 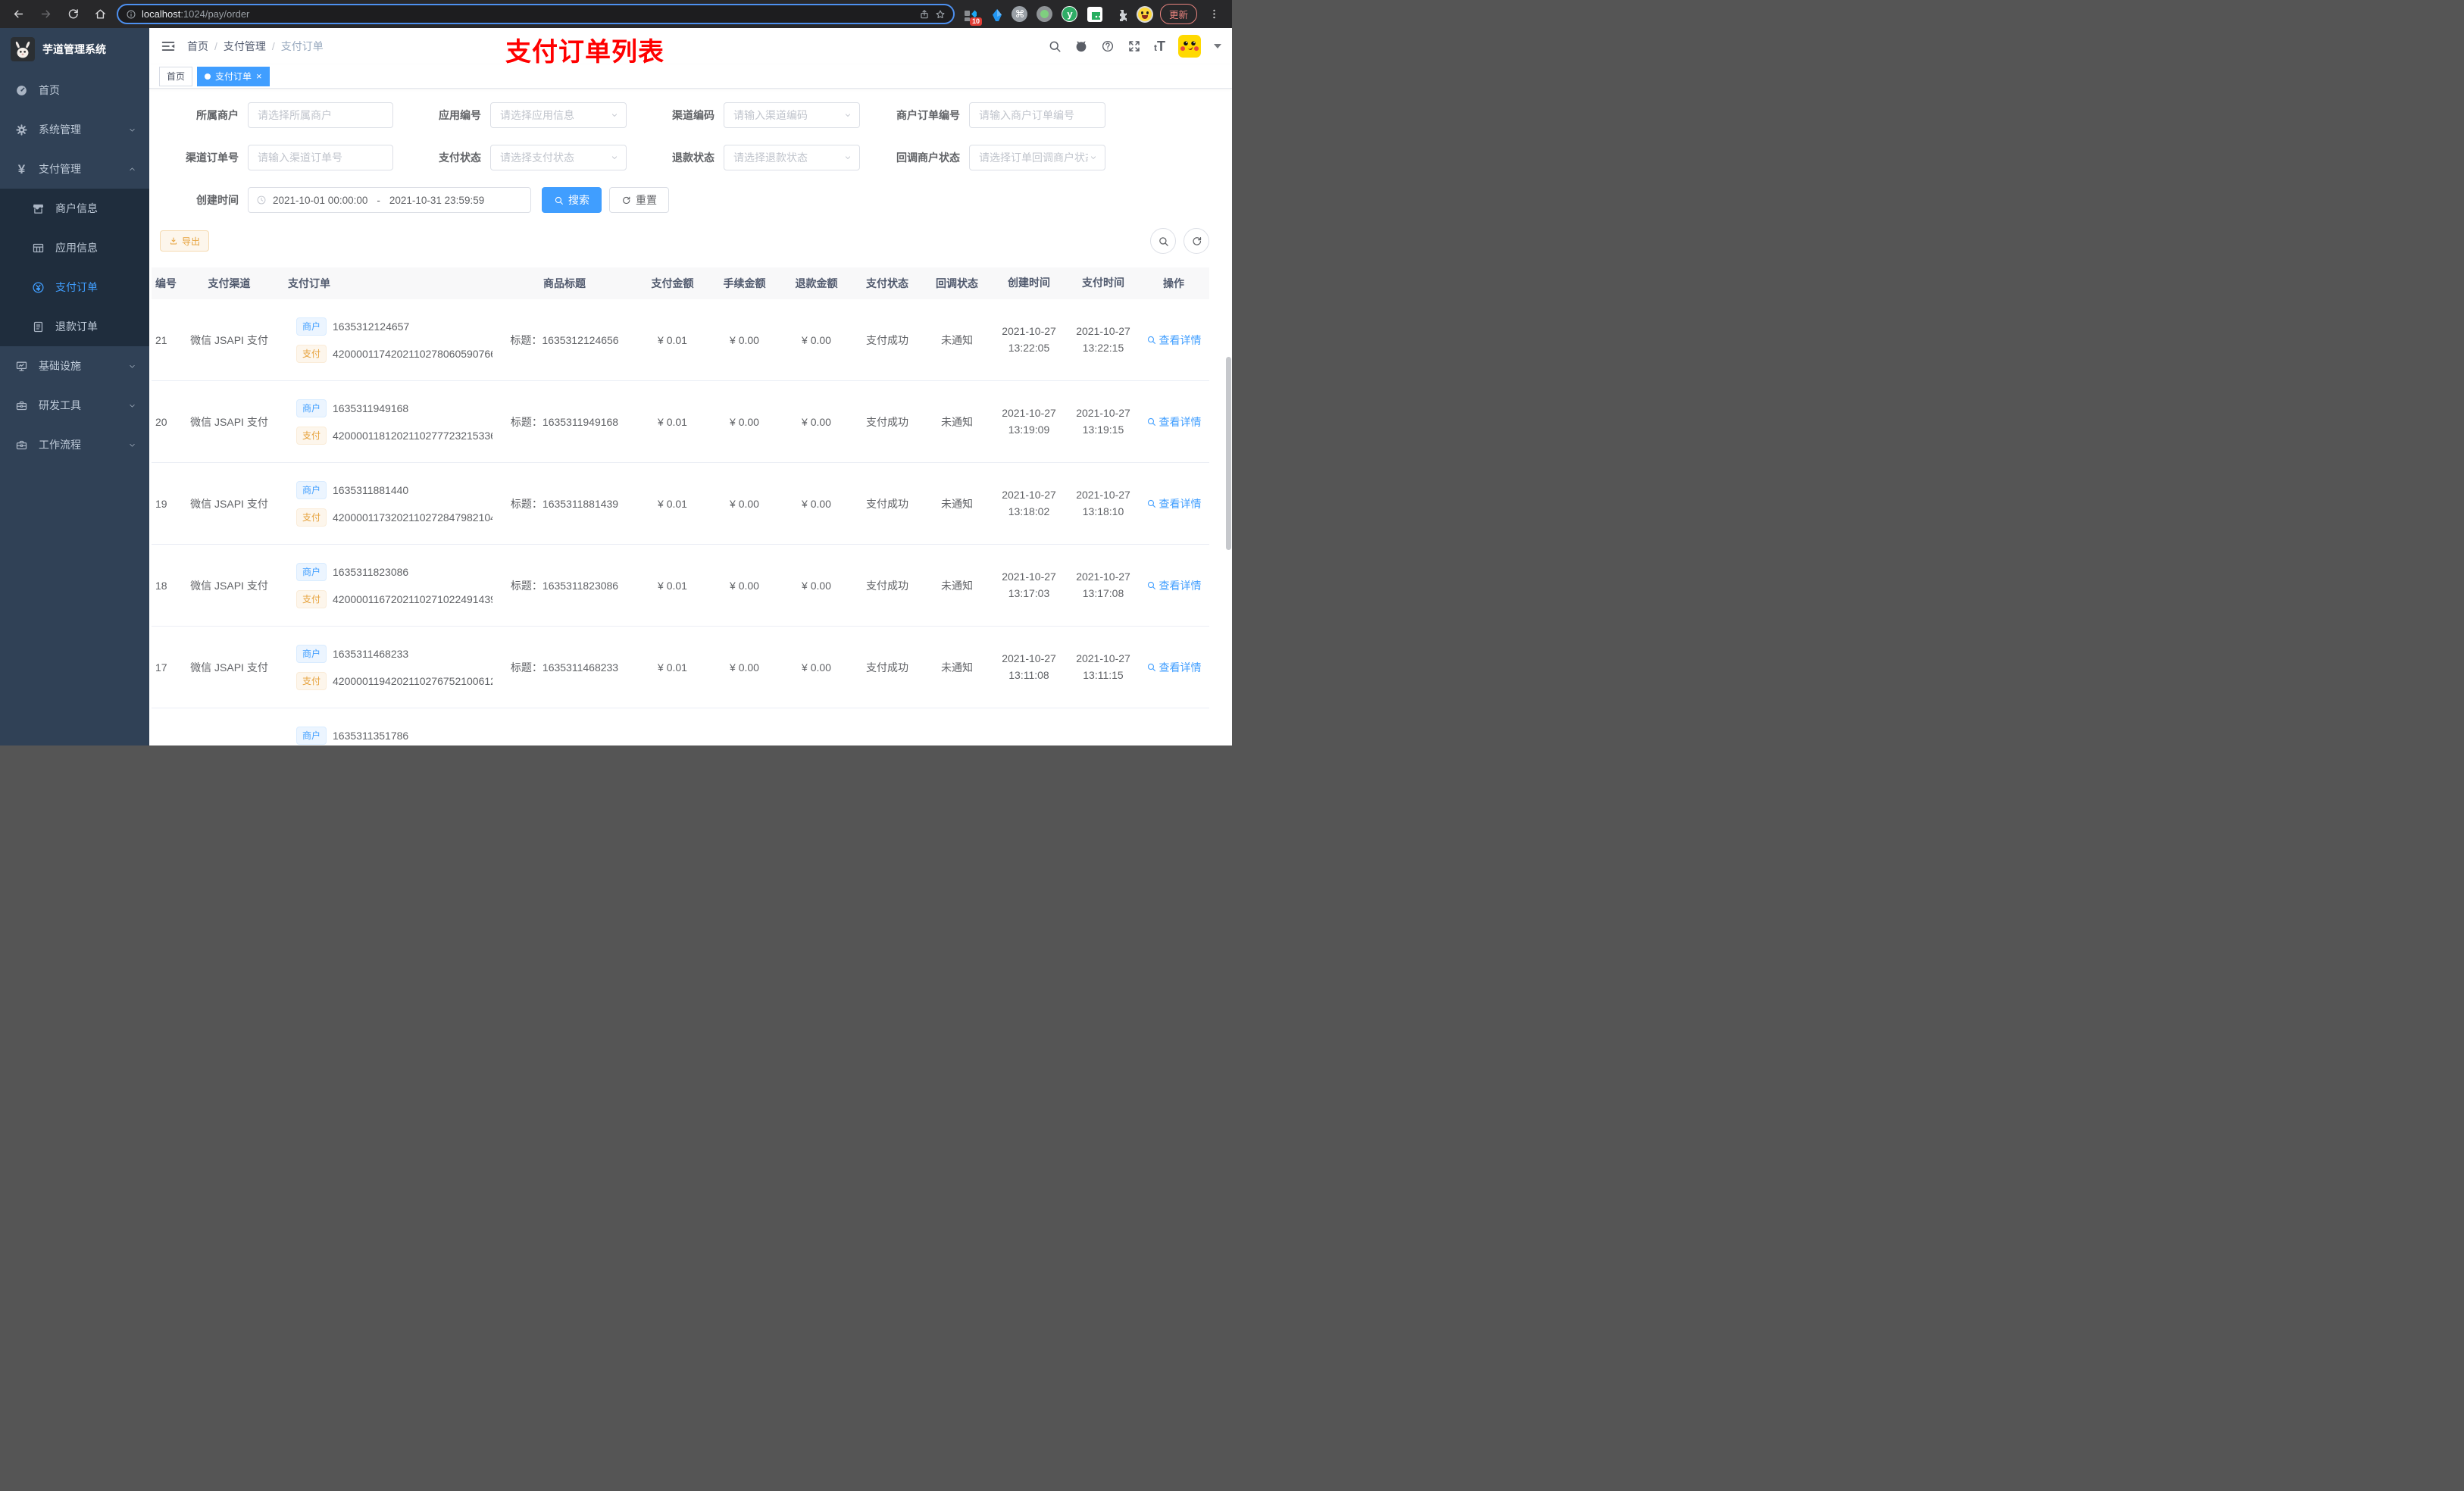 I want to click on pay-status-select: 请选择支付状态, so click(x=558, y=157).